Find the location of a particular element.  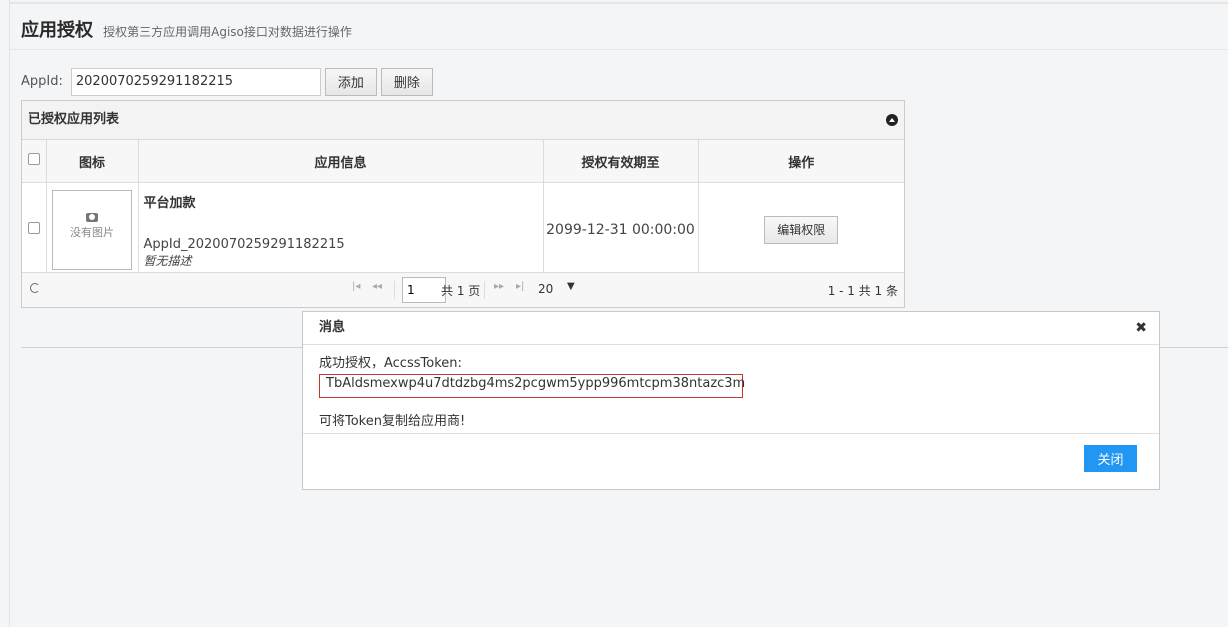

collapse-icon is located at coordinates (892, 120).